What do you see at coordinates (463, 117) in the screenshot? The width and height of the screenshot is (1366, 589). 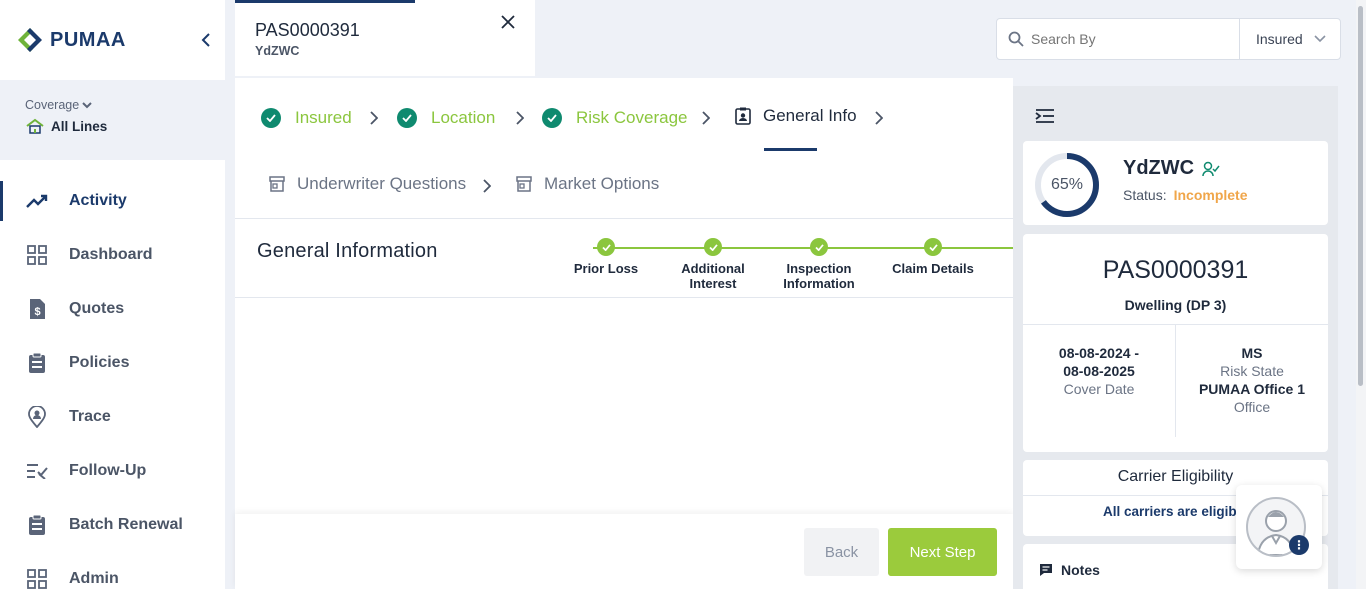 I see `step-label: Location` at bounding box center [463, 117].